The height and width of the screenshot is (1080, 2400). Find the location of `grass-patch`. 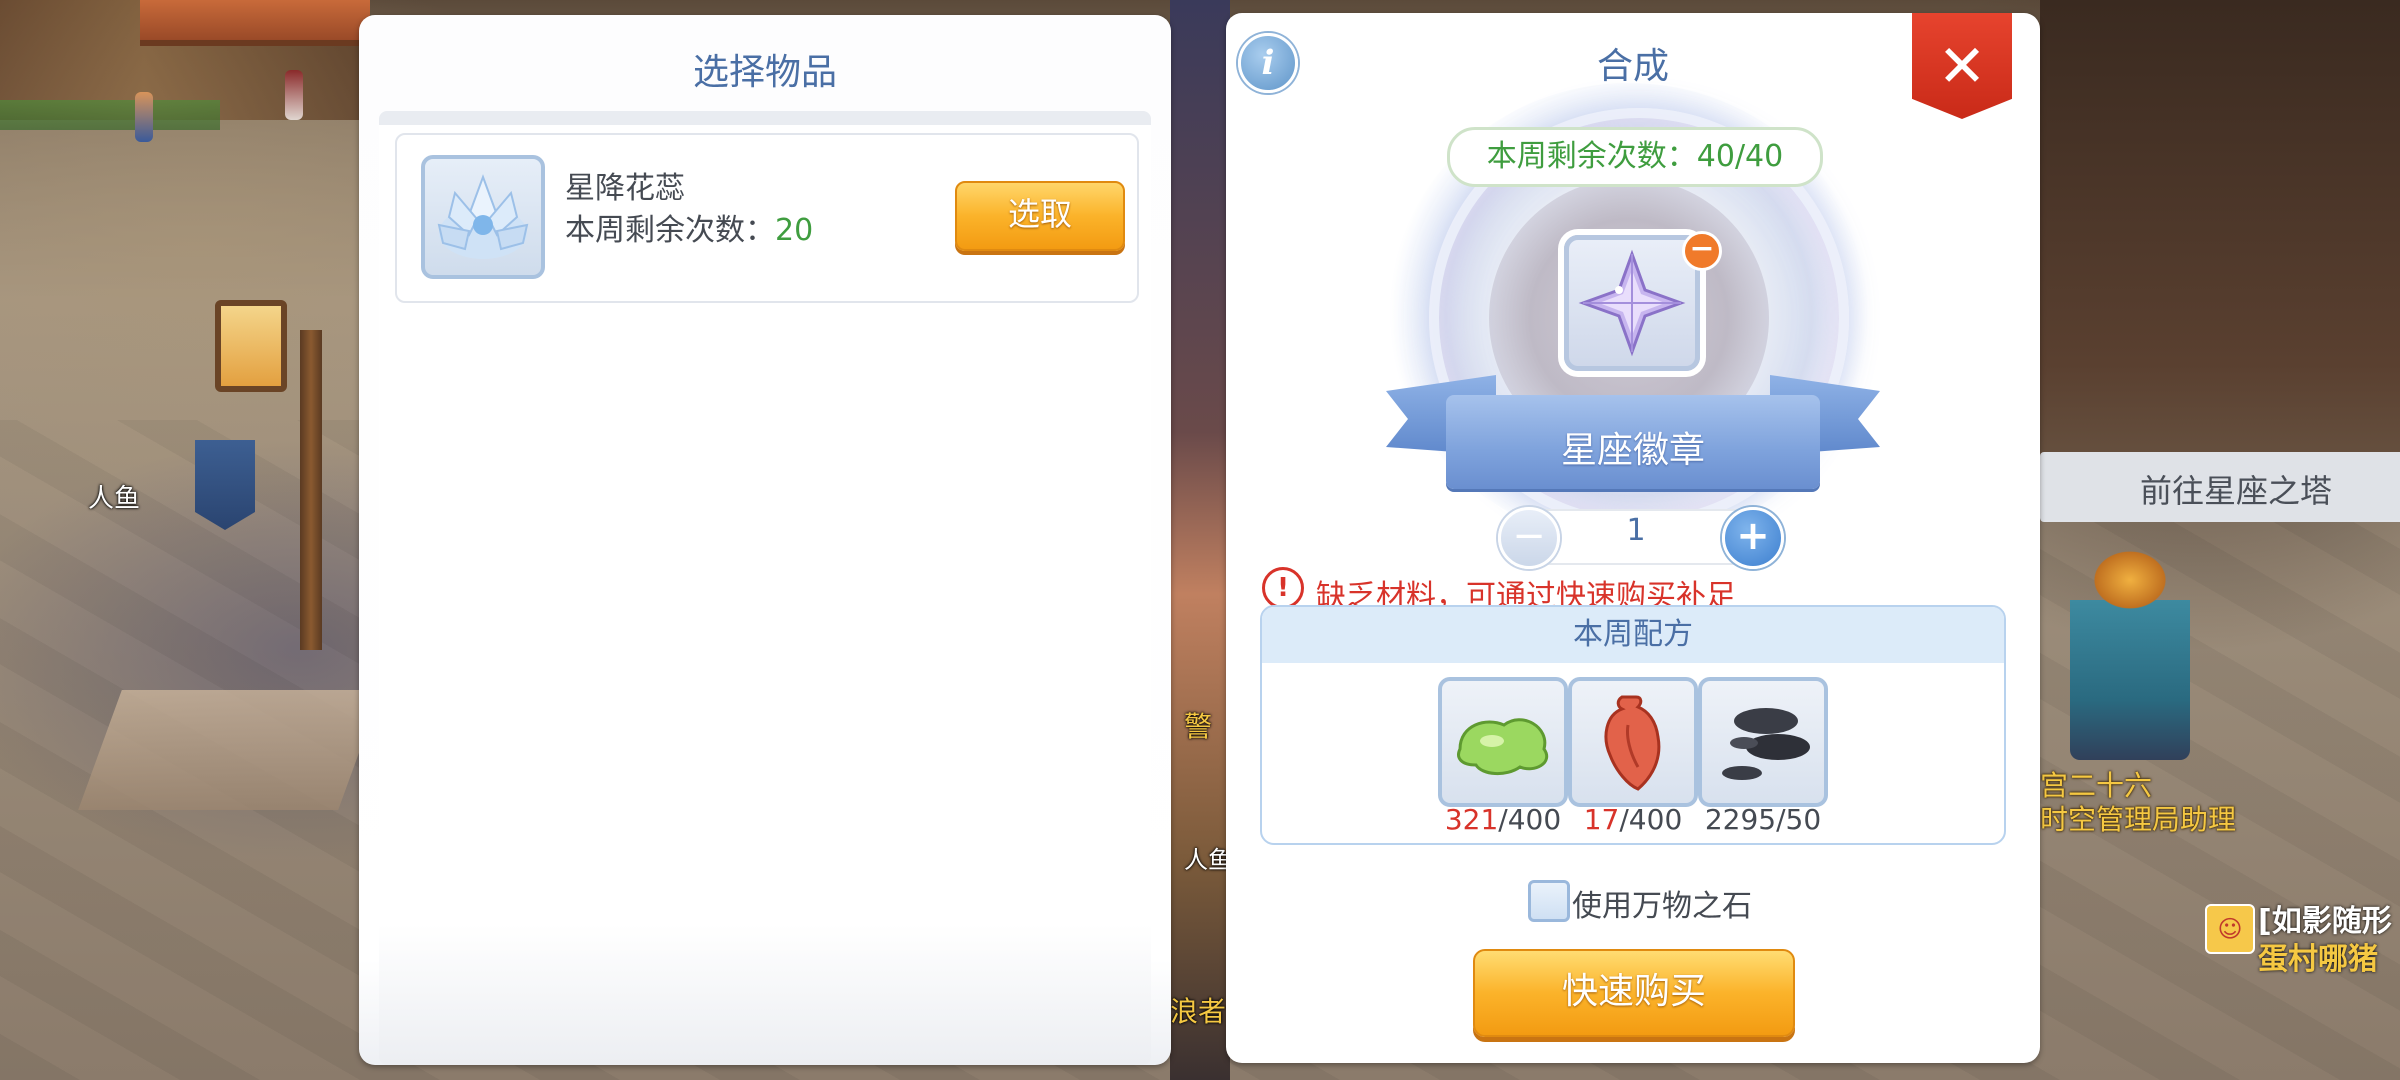

grass-patch is located at coordinates (110, 115).